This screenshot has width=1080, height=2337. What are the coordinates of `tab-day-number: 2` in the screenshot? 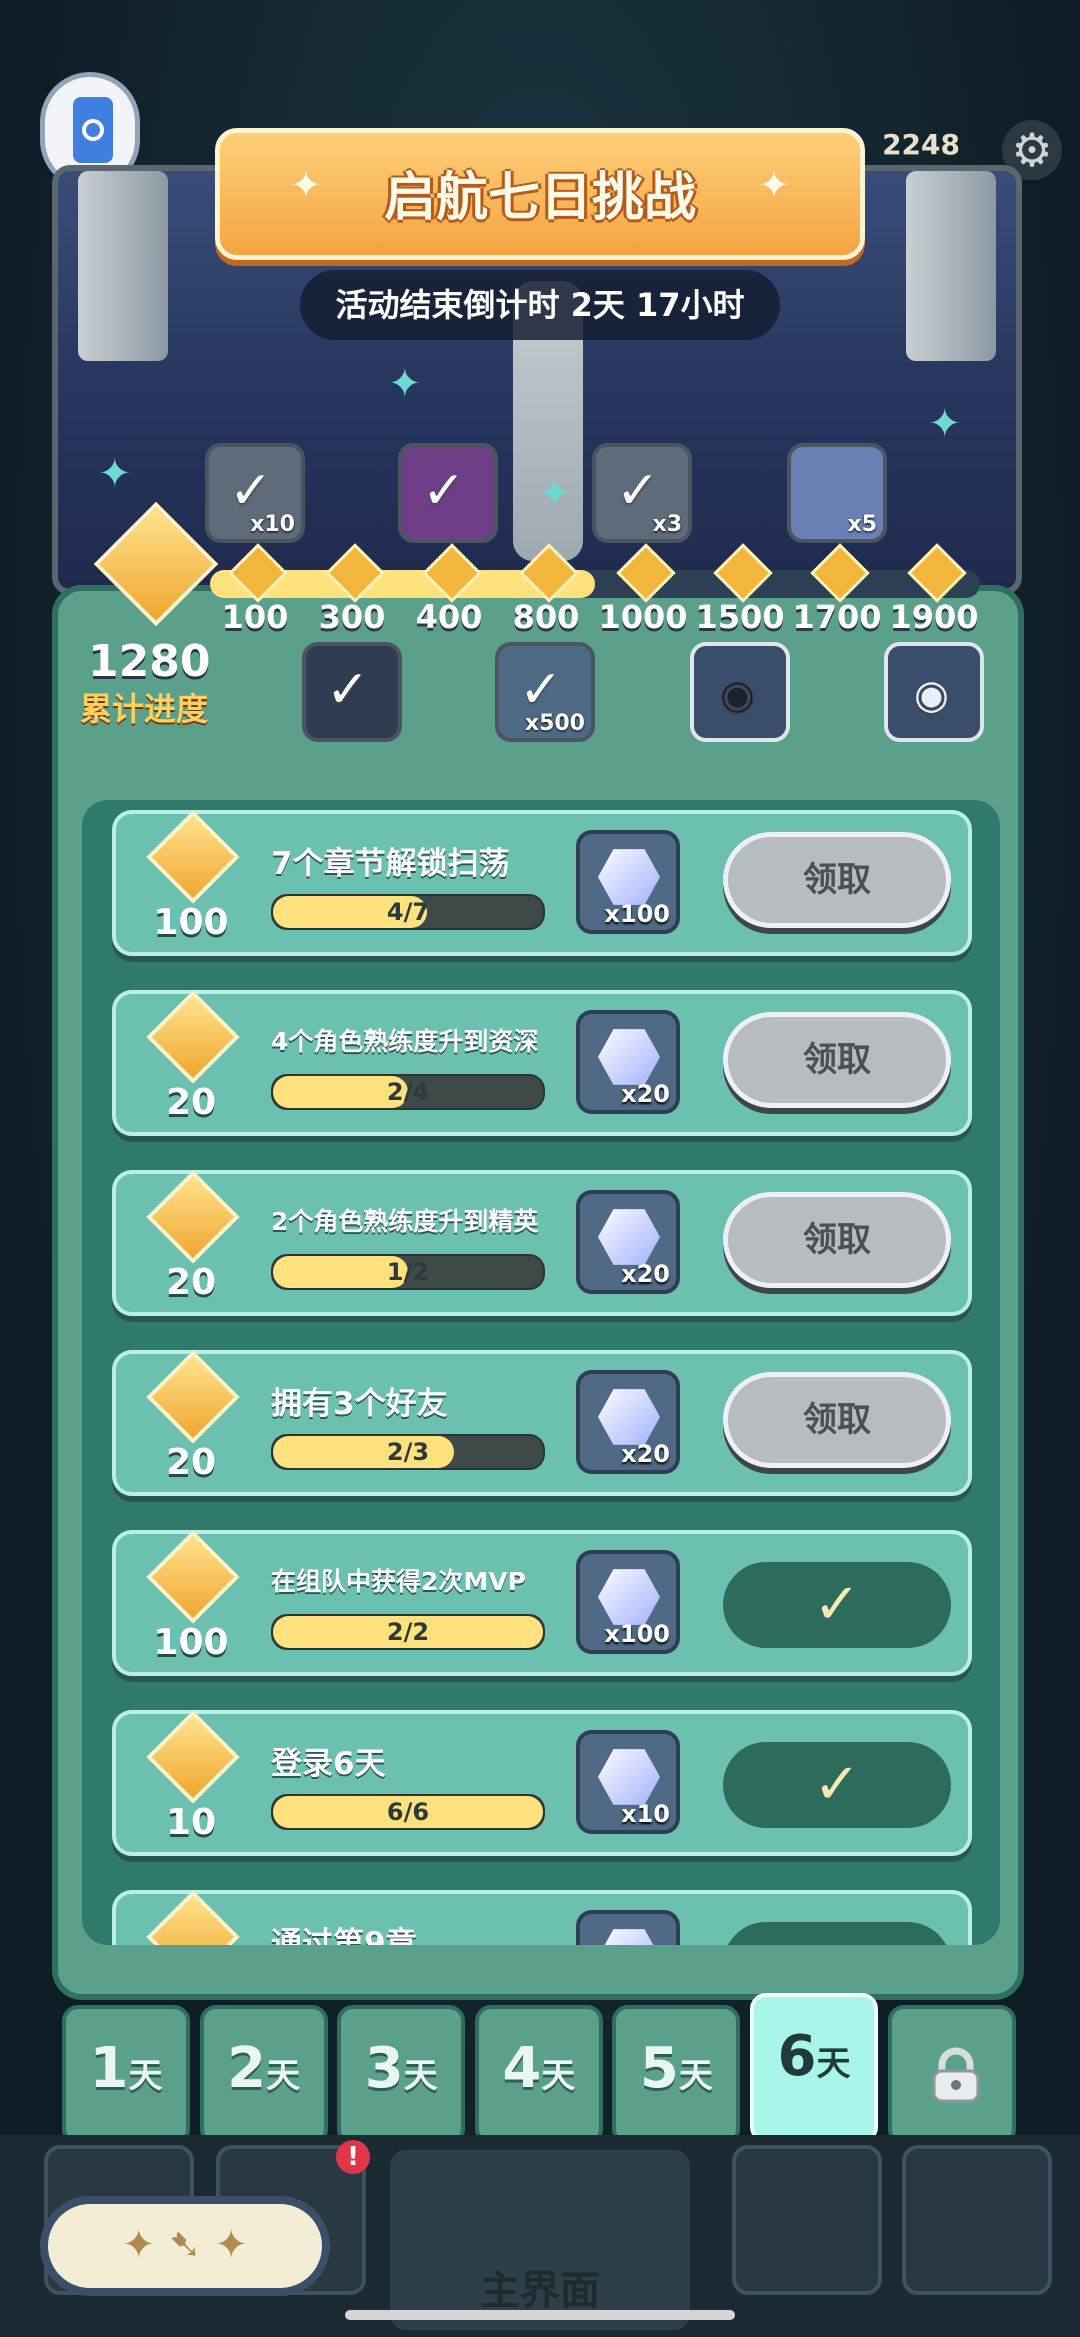 It's located at (247, 2068).